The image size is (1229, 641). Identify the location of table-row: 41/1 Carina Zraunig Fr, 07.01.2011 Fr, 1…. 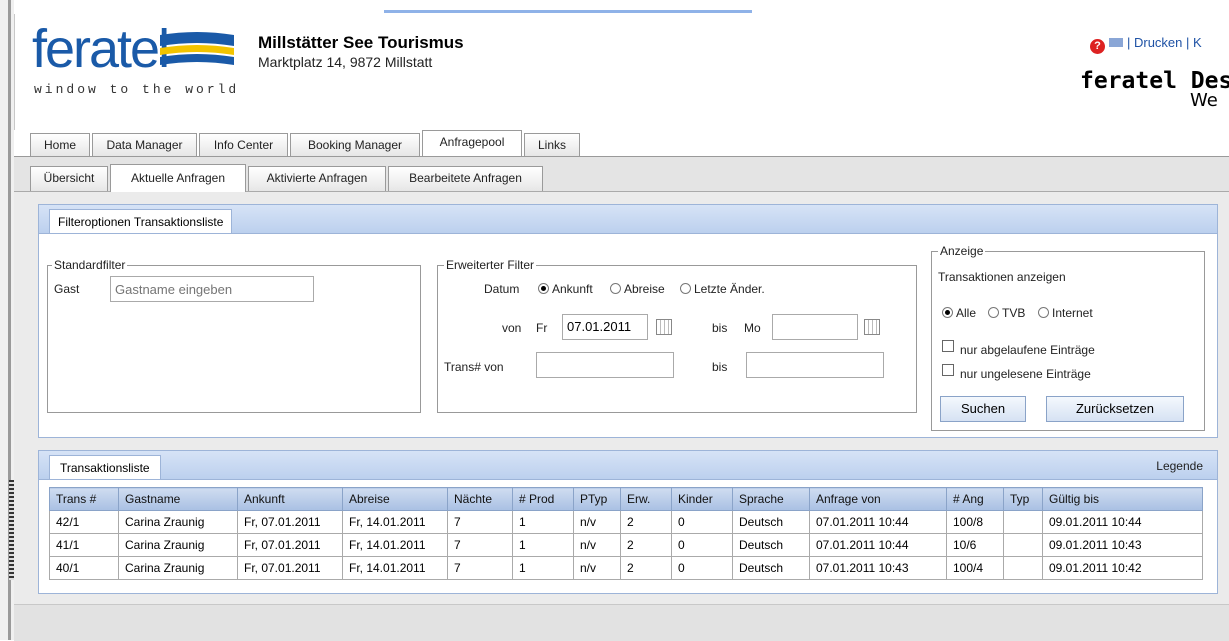
(626, 545).